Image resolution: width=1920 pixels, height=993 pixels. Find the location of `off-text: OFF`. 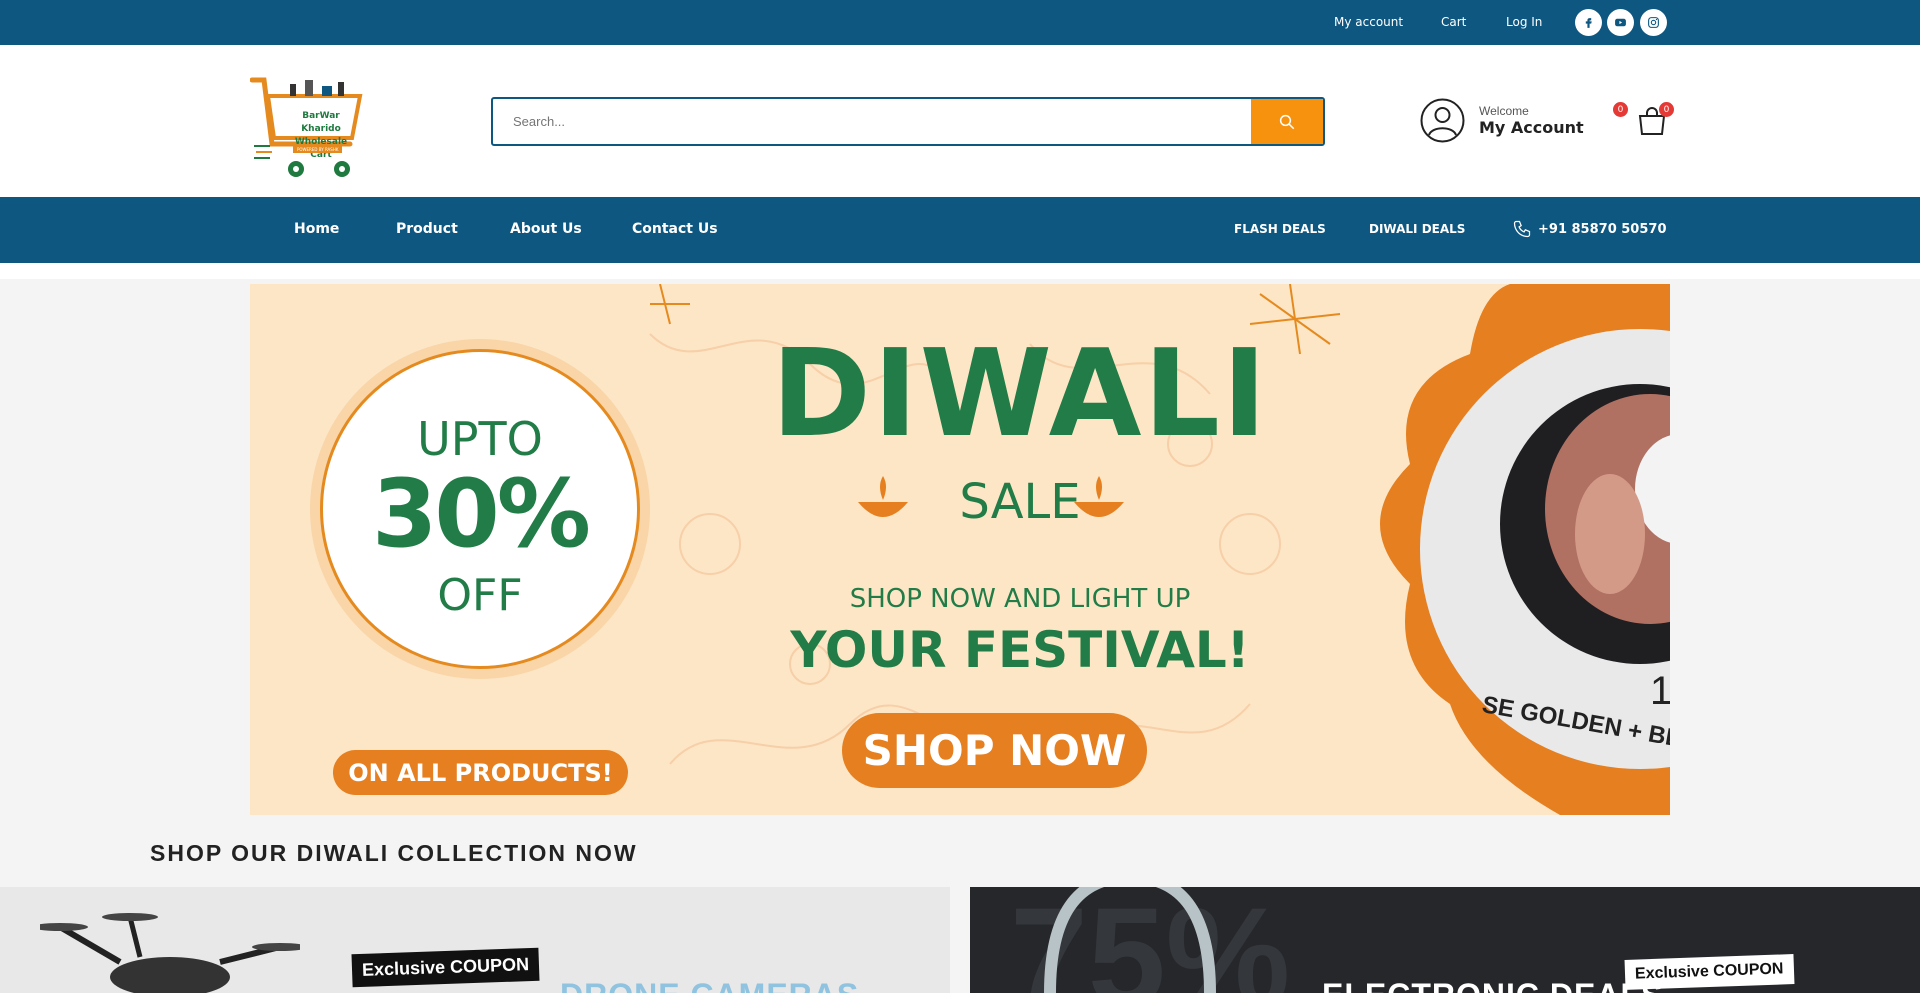

off-text: OFF is located at coordinates (480, 595).